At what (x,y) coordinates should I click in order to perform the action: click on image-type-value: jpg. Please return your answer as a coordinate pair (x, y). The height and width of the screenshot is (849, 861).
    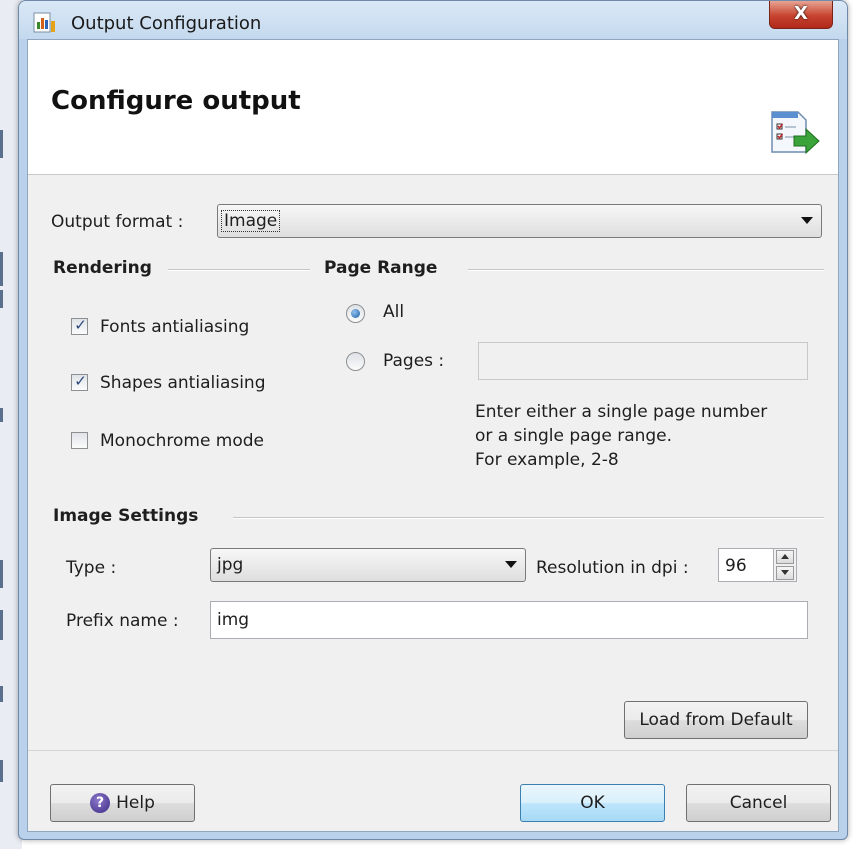
    Looking at the image, I should click on (230, 565).